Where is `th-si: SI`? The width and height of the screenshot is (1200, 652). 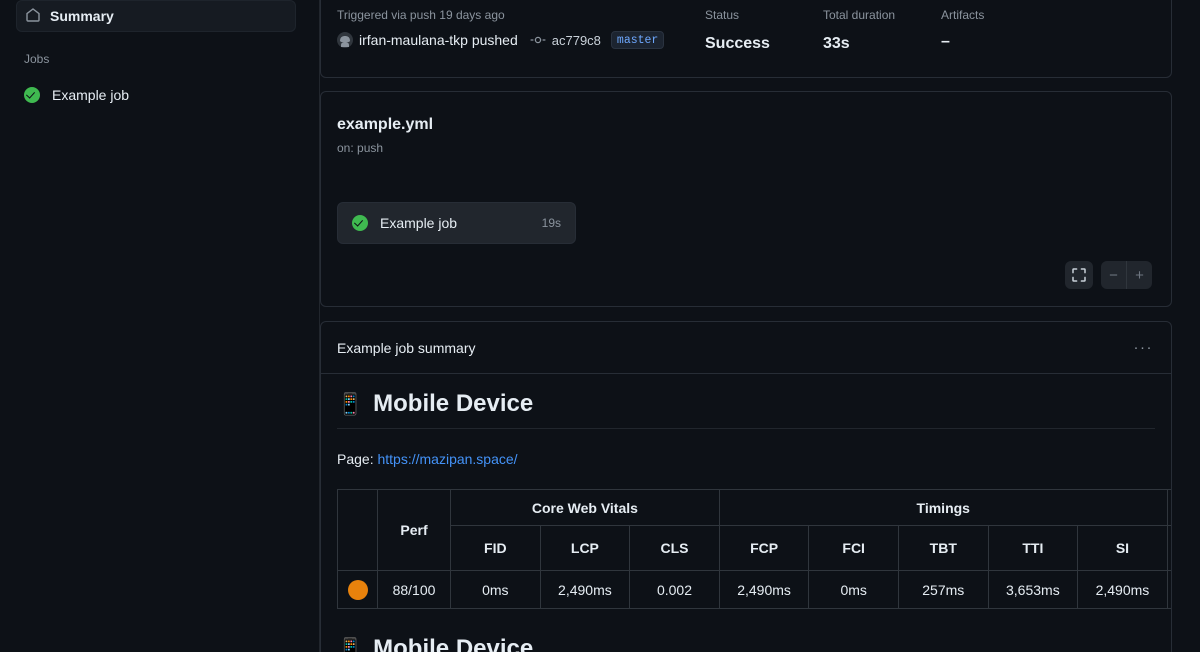 th-si: SI is located at coordinates (1122, 548).